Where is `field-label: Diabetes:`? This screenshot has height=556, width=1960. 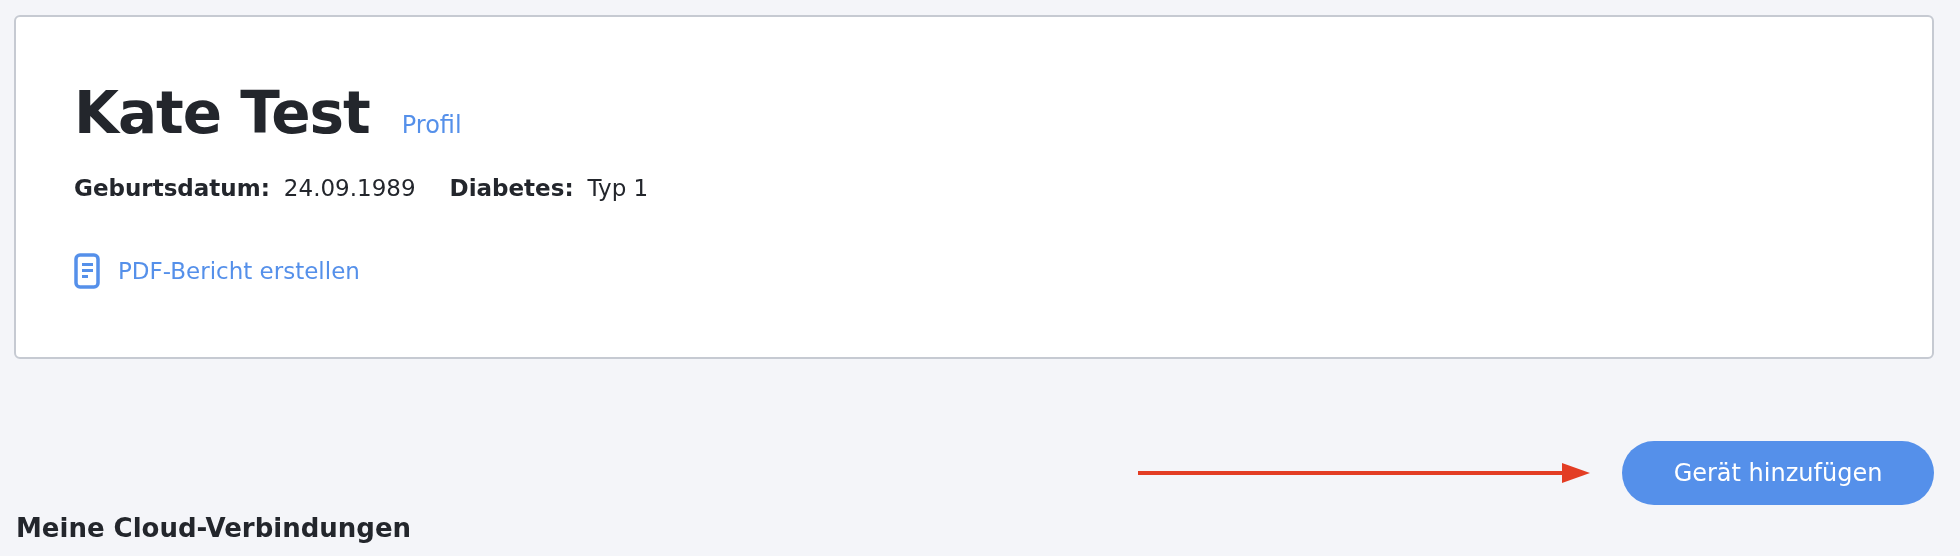
field-label: Diabetes: is located at coordinates (511, 188).